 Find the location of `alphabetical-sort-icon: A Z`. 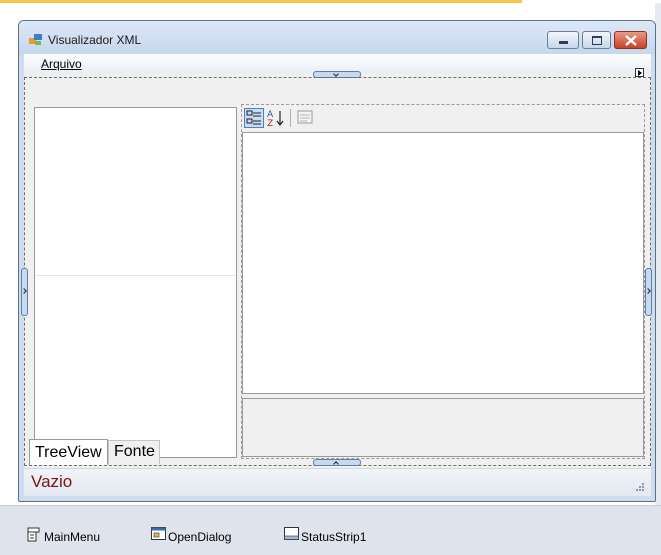

alphabetical-sort-icon: A Z is located at coordinates (275, 119).